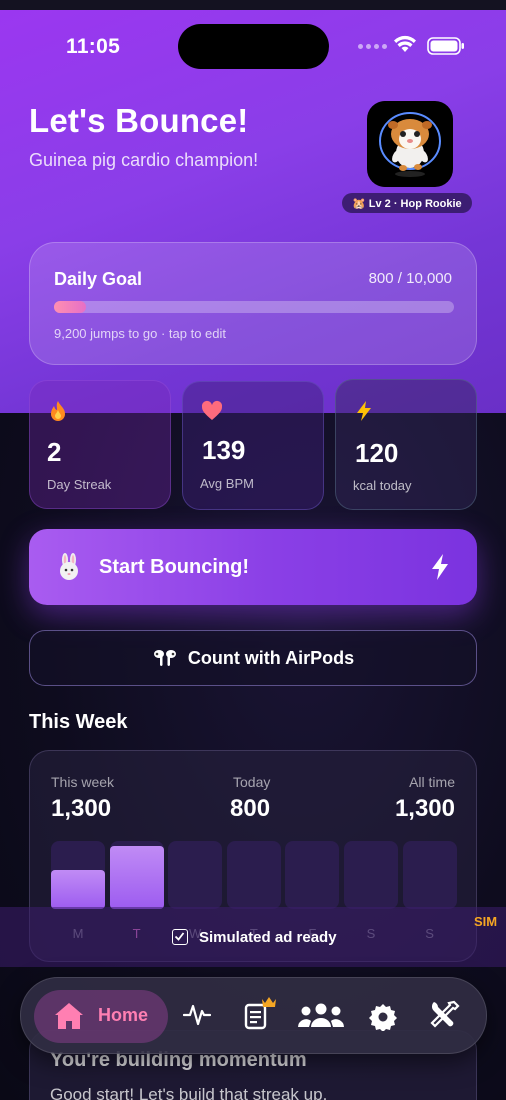  I want to click on daily-goal-hint: 9,200 jumps to go · tap to edit, so click(140, 333).